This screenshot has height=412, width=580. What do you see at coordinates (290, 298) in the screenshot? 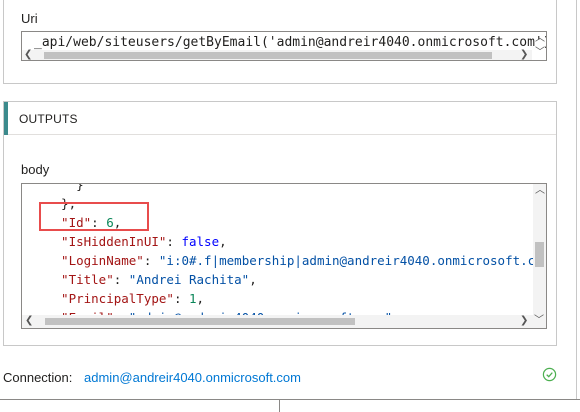
I see `json-code-line: "PrincipalType": 1,` at bounding box center [290, 298].